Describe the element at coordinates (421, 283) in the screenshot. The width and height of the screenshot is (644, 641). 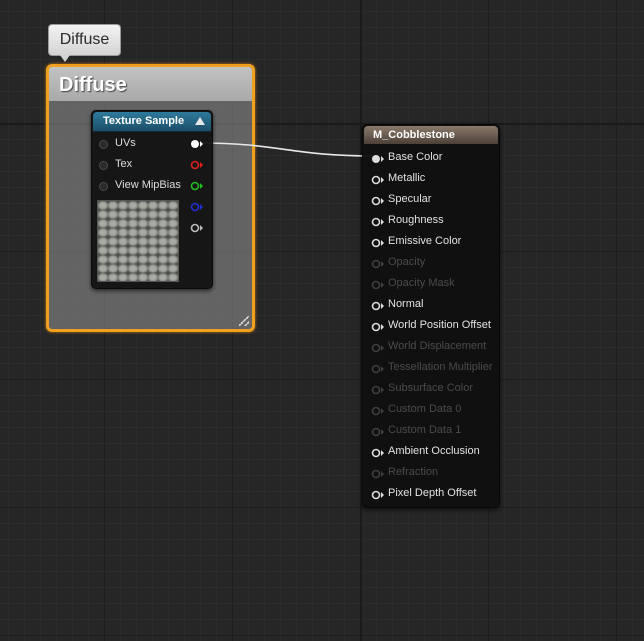
I see `material-input-label: Opacity Mask` at that location.